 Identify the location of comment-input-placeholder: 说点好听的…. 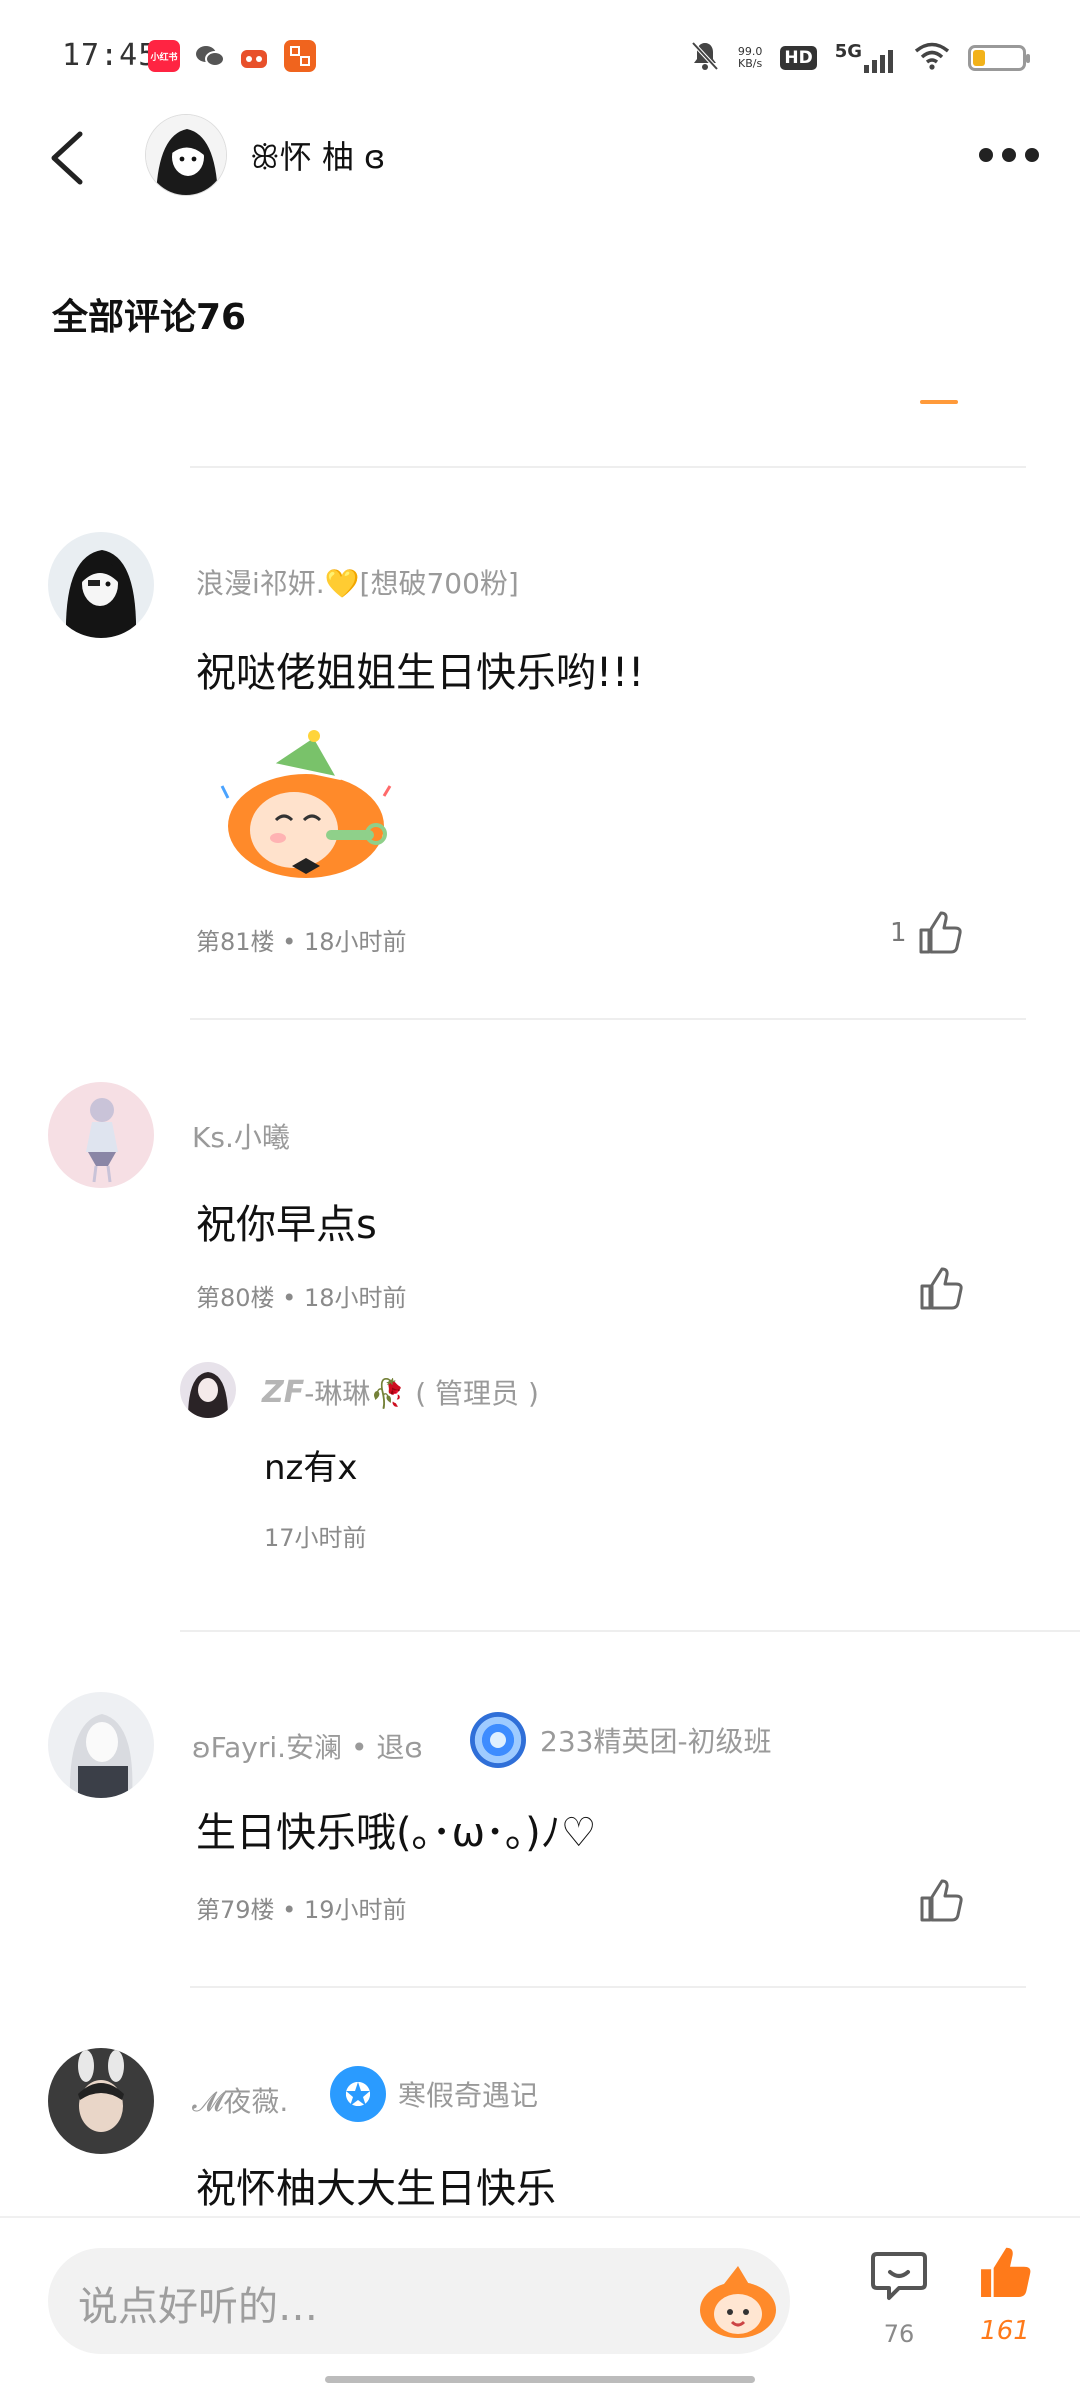
(198, 2307).